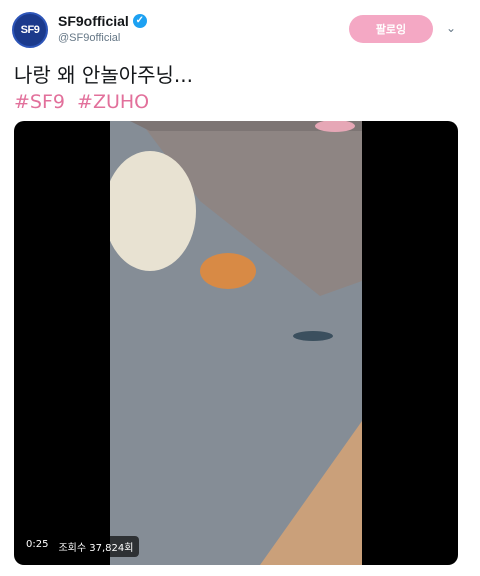  I want to click on avatar: SF9, so click(30, 30).